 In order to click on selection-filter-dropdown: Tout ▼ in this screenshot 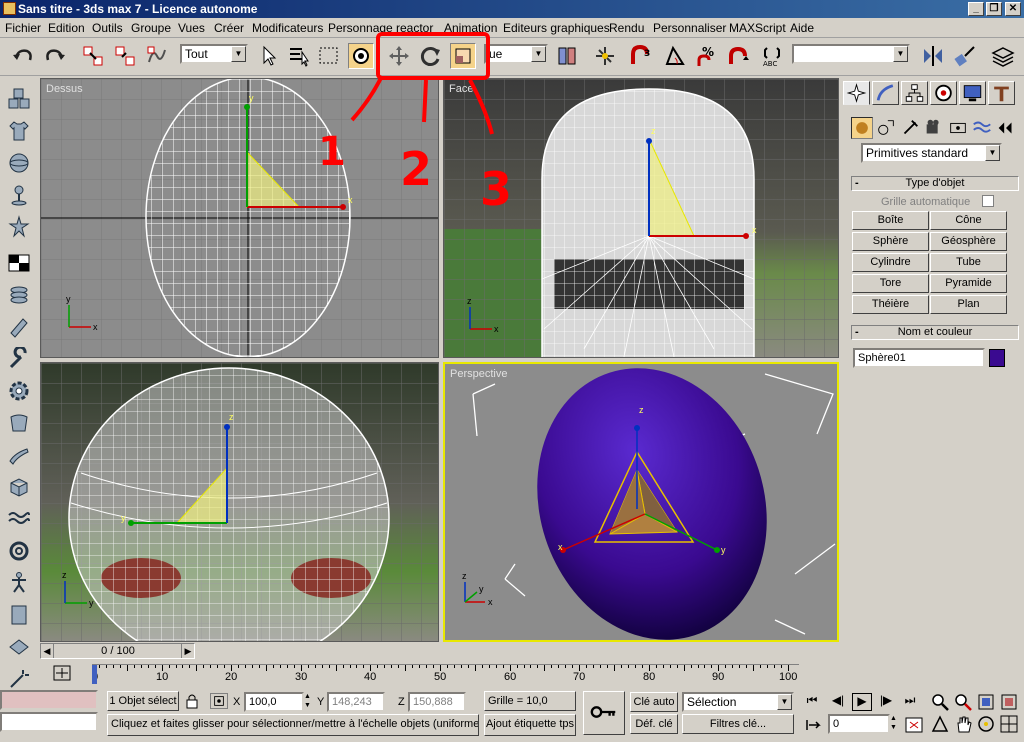, I will do `click(214, 54)`.